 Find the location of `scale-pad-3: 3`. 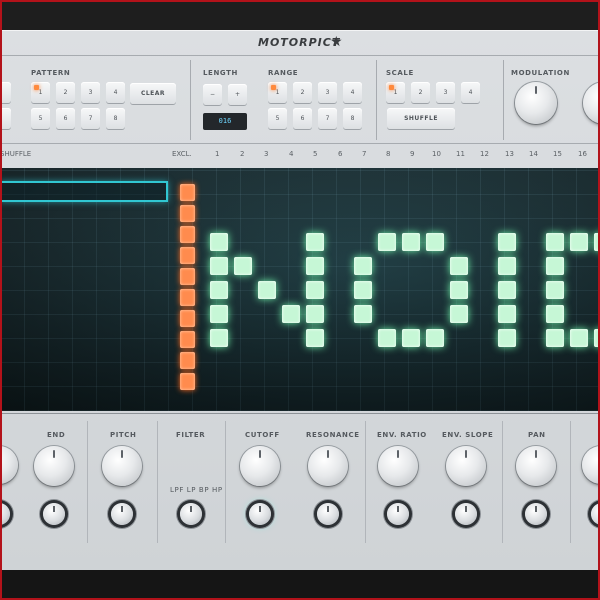

scale-pad-3: 3 is located at coordinates (445, 92).